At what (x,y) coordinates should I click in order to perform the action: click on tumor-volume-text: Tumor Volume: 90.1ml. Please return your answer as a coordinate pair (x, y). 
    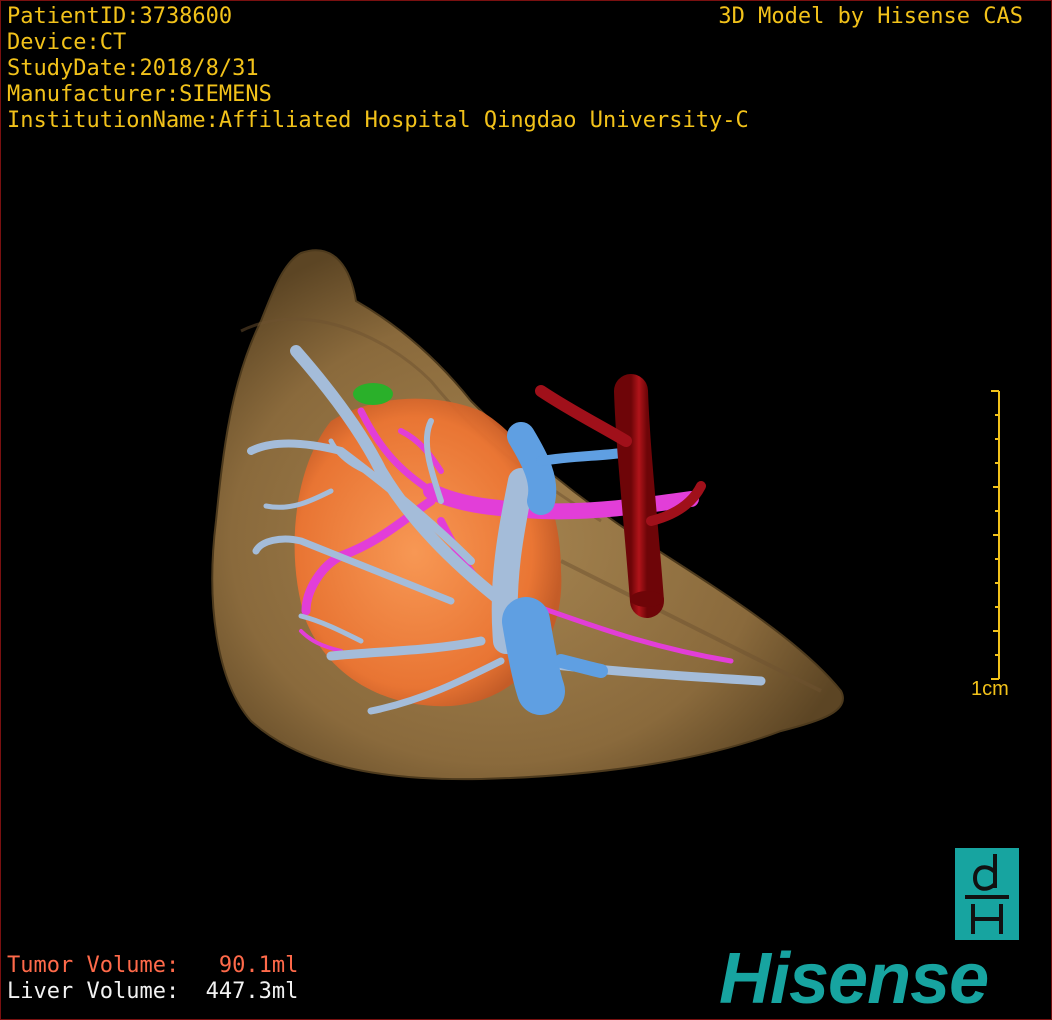
    Looking at the image, I should click on (153, 965).